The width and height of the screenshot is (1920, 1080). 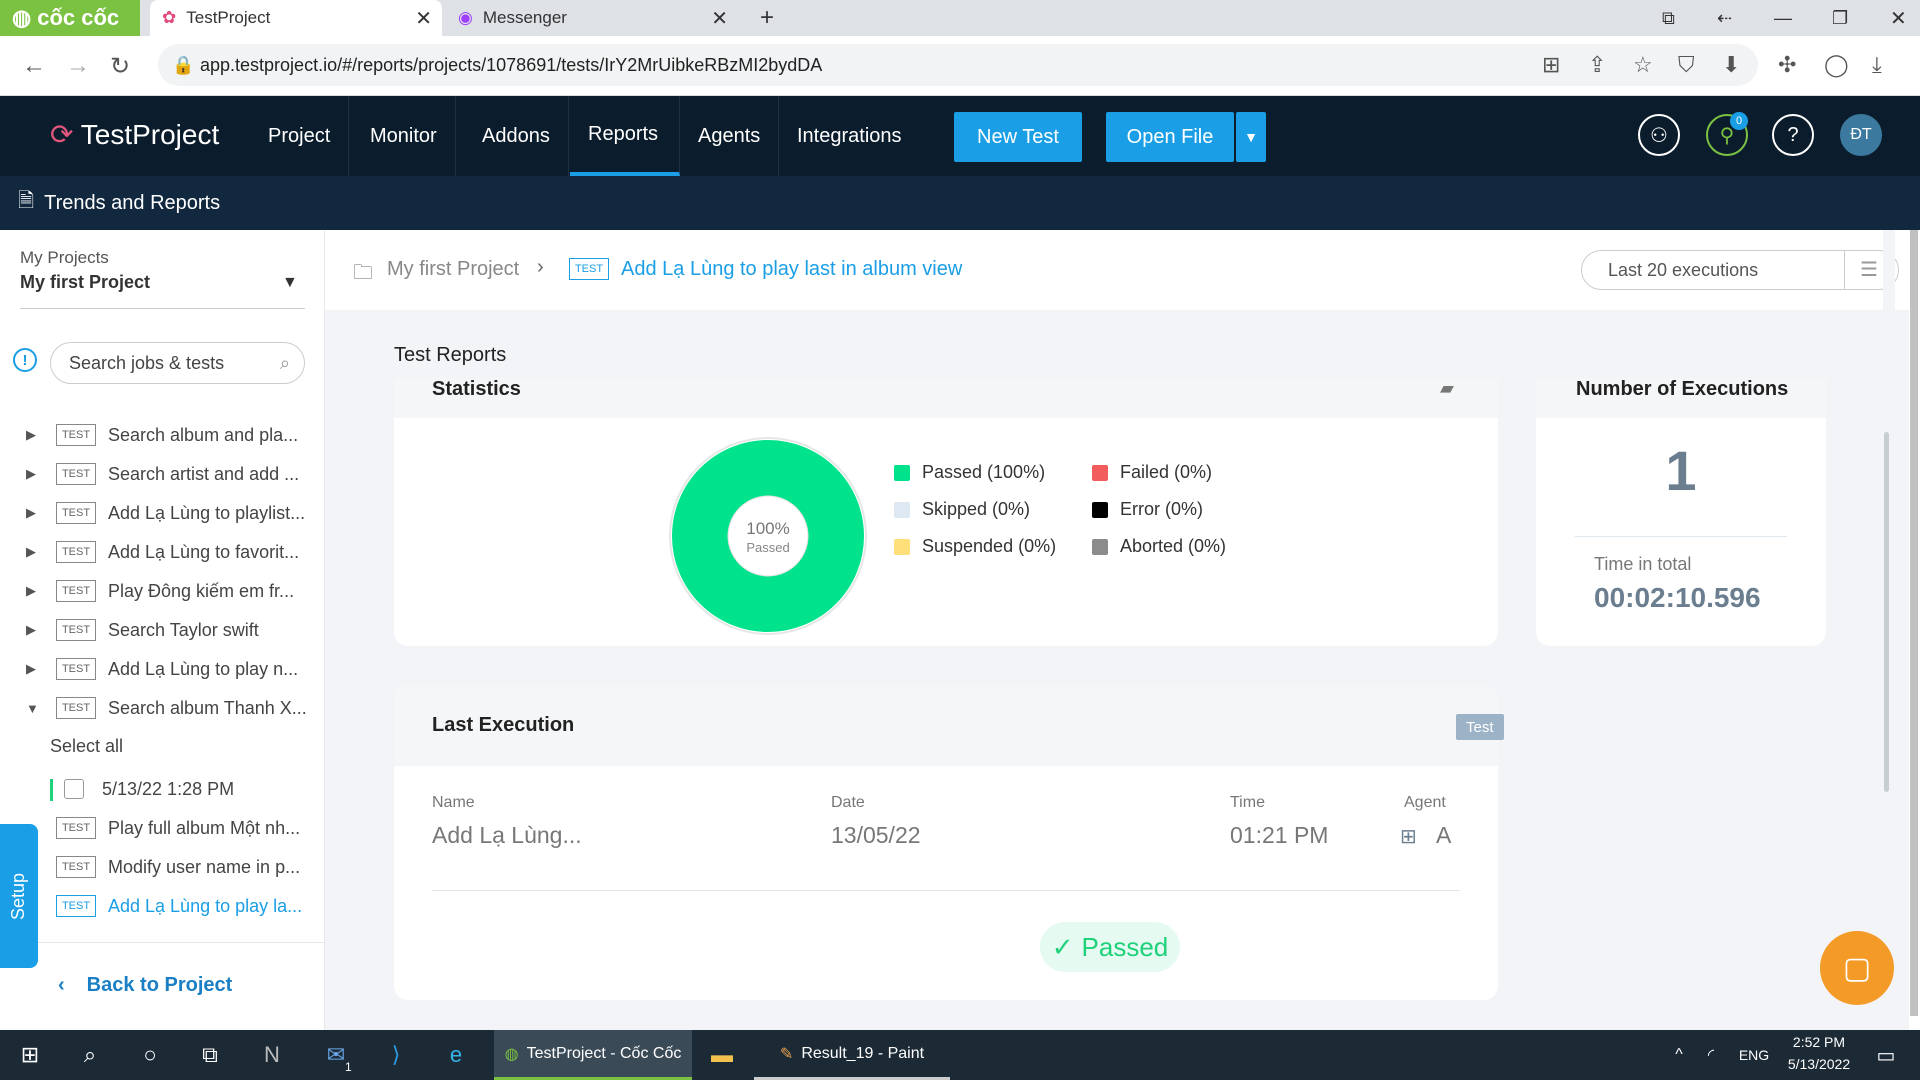 What do you see at coordinates (722, 1055) in the screenshot?
I see `file-explorer-icon: ▬` at bounding box center [722, 1055].